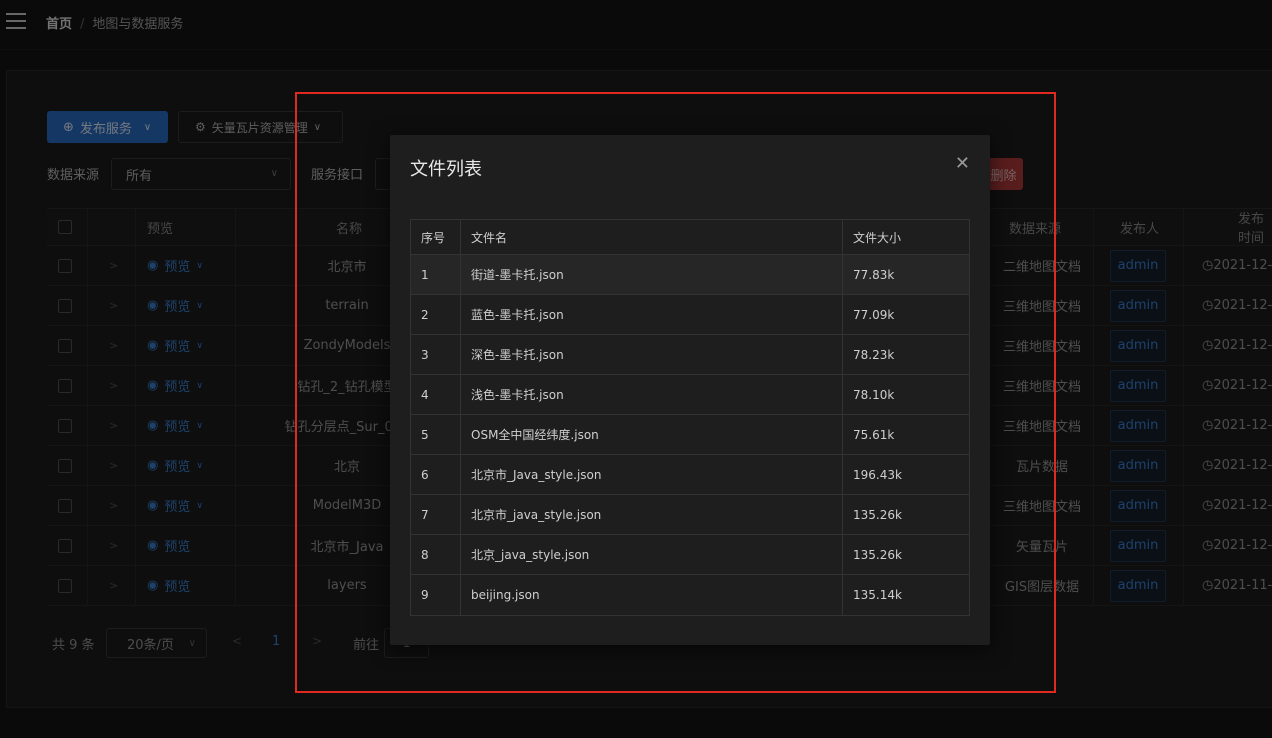 This screenshot has height=738, width=1272. I want to click on file-row: 3 深色-墨卡托.json 78.23k, so click(690, 355).